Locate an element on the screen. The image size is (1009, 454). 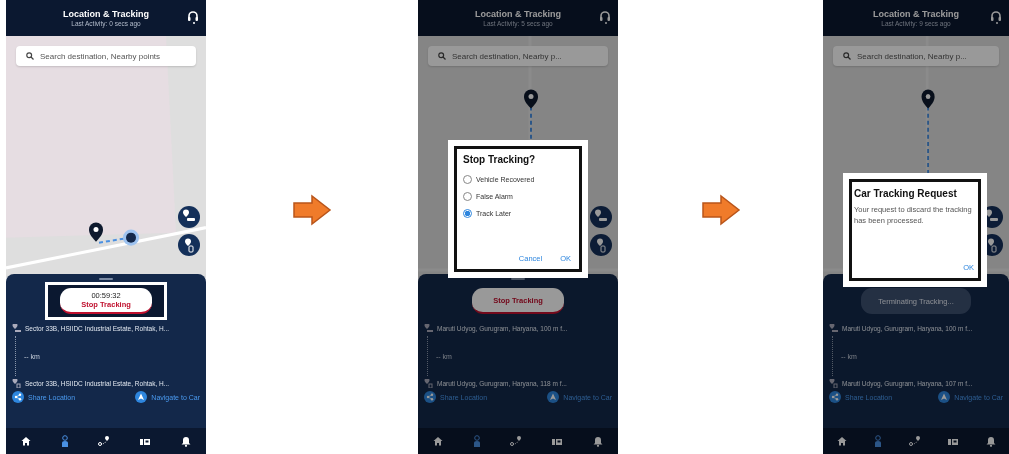
dialog-title: Stop Tracking? is located at coordinates (500, 159).